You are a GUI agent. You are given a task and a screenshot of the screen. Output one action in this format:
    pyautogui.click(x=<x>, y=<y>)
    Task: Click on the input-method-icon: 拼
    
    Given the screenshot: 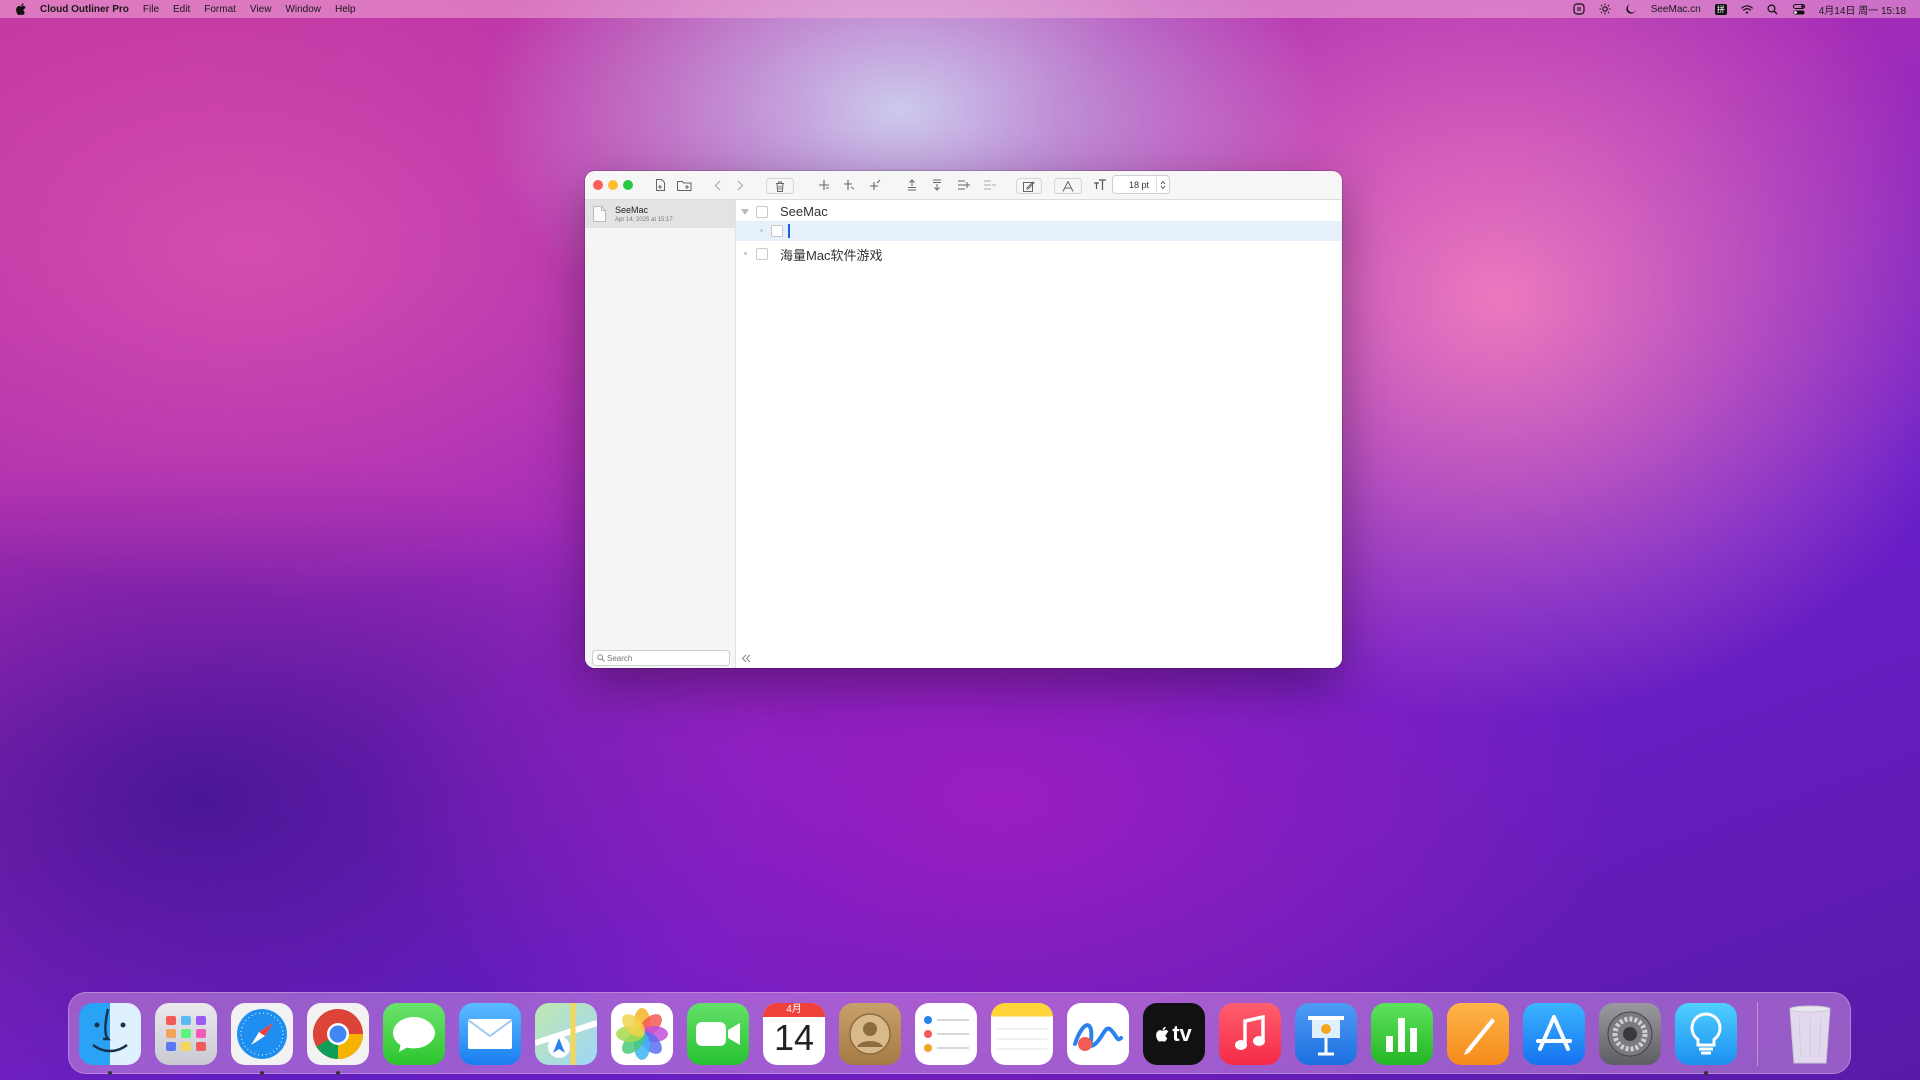 What is the action you would take?
    pyautogui.click(x=1720, y=9)
    